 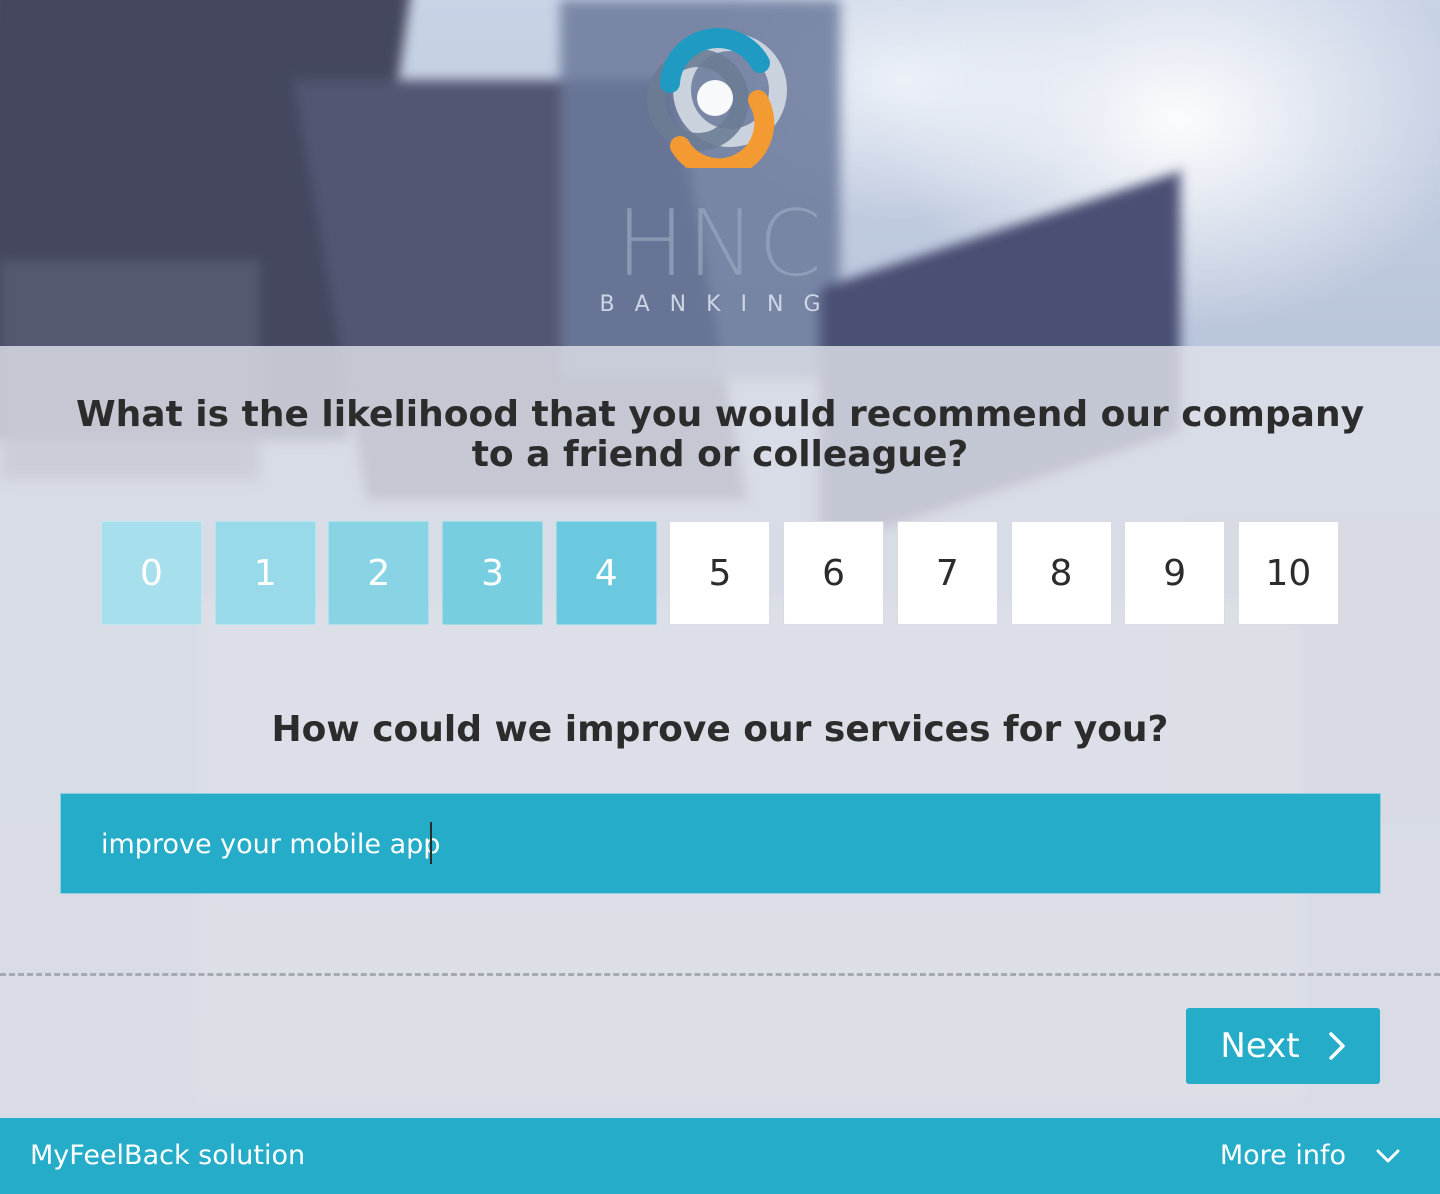 I want to click on nps-option-3: 3, so click(x=493, y=573).